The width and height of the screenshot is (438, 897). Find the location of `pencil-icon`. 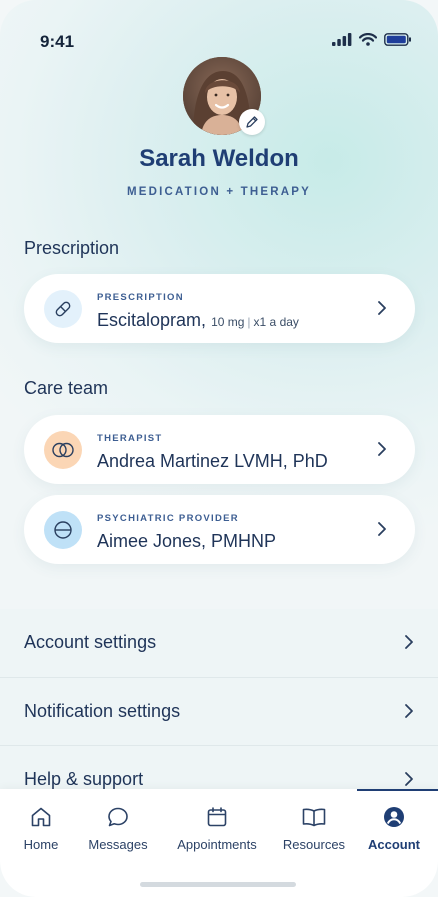

pencil-icon is located at coordinates (252, 122).